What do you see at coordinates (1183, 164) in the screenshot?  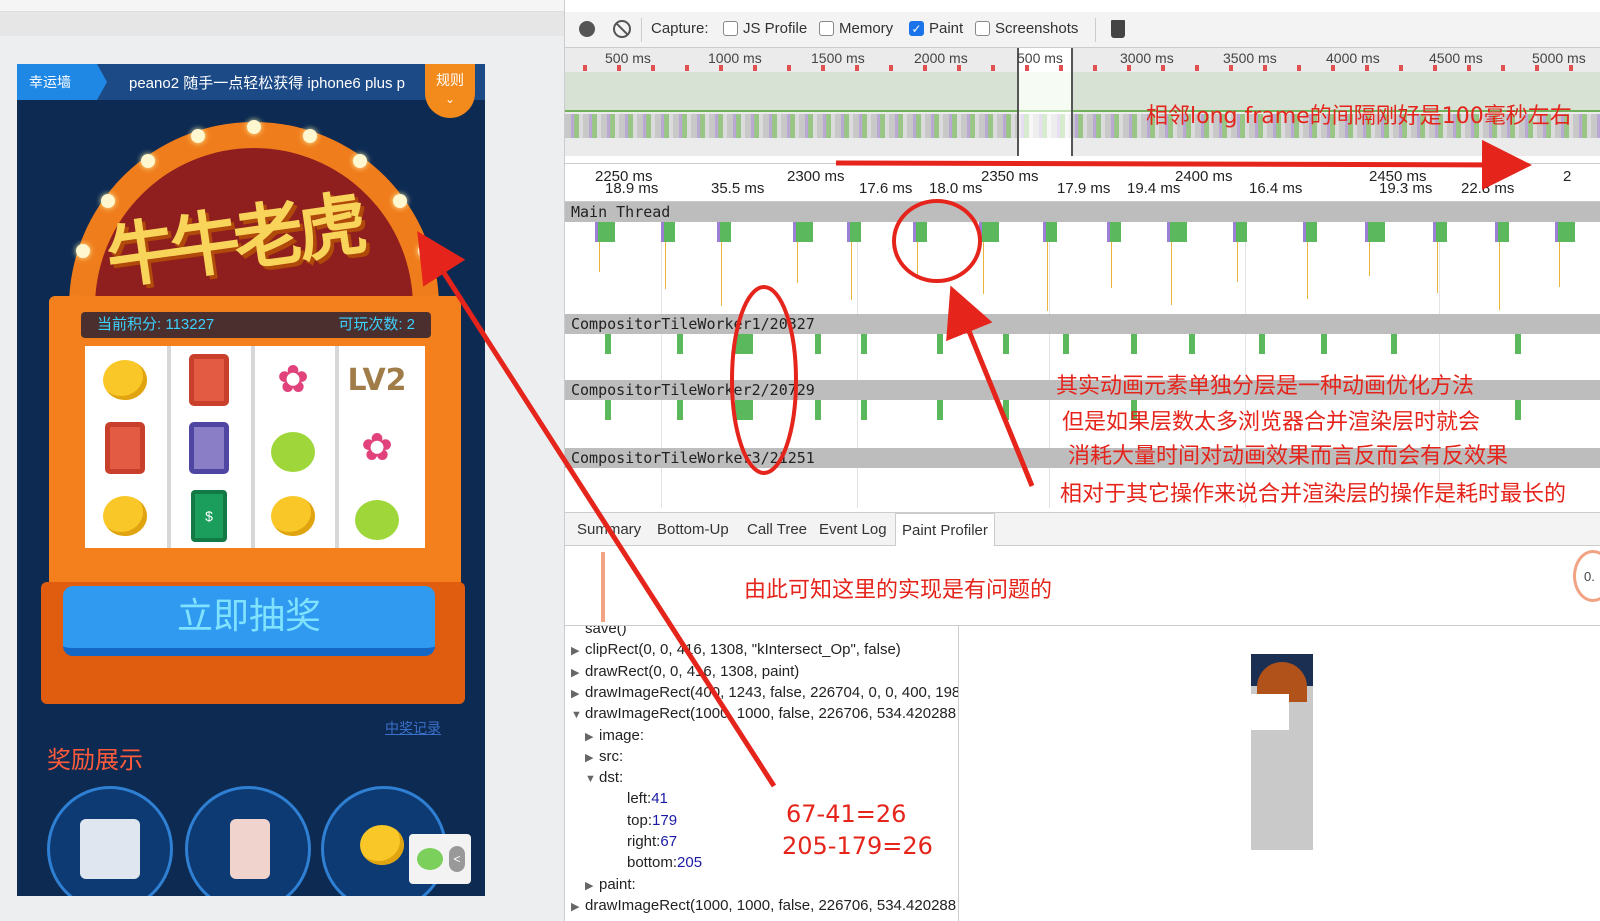 I see `long-frame-arrow` at bounding box center [1183, 164].